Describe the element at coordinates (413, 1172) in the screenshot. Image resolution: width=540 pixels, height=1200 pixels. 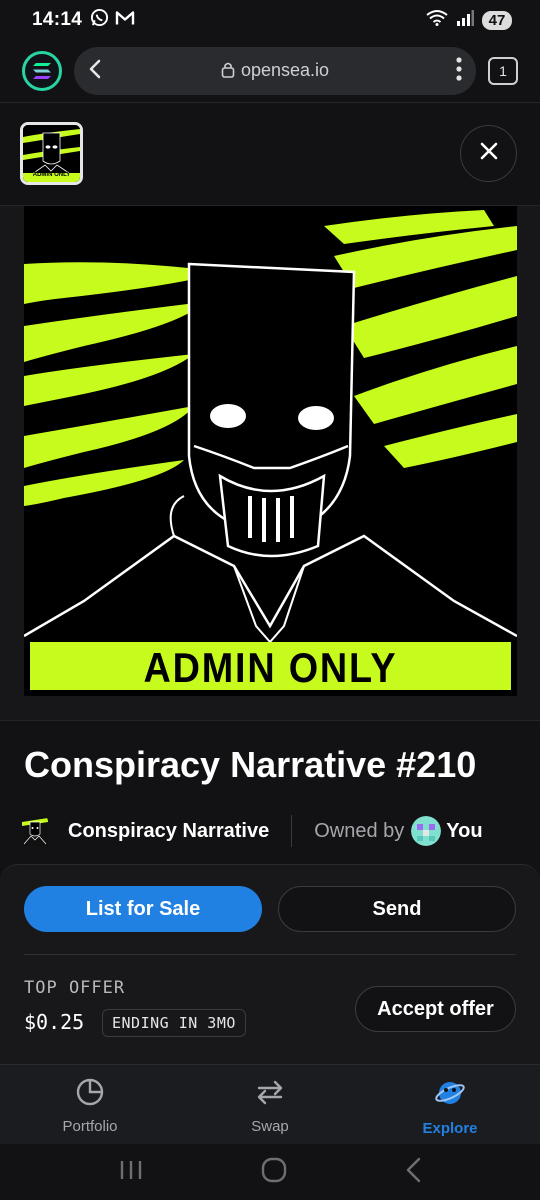
I see `back-nav-icon` at that location.